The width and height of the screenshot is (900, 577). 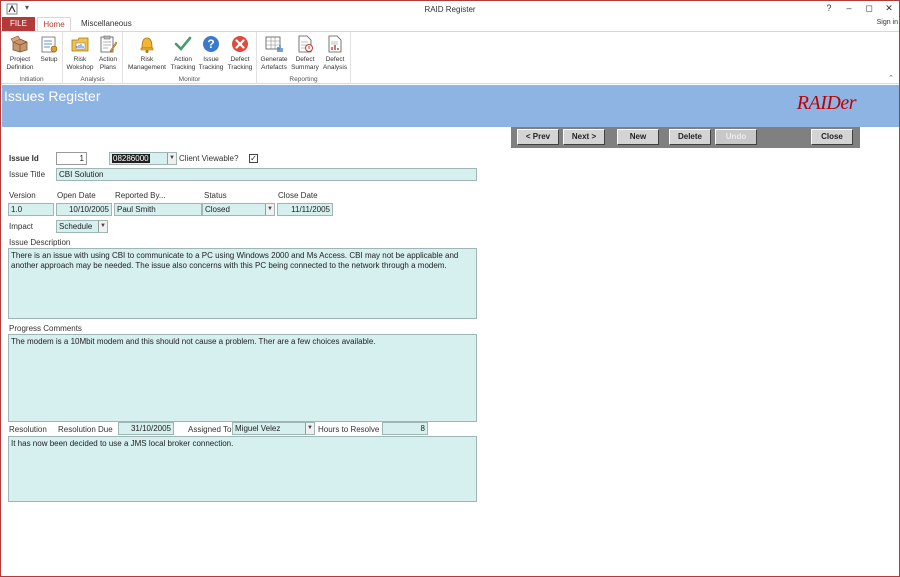 I want to click on assigned-to-dropdown-icon: ▼, so click(x=309, y=428).